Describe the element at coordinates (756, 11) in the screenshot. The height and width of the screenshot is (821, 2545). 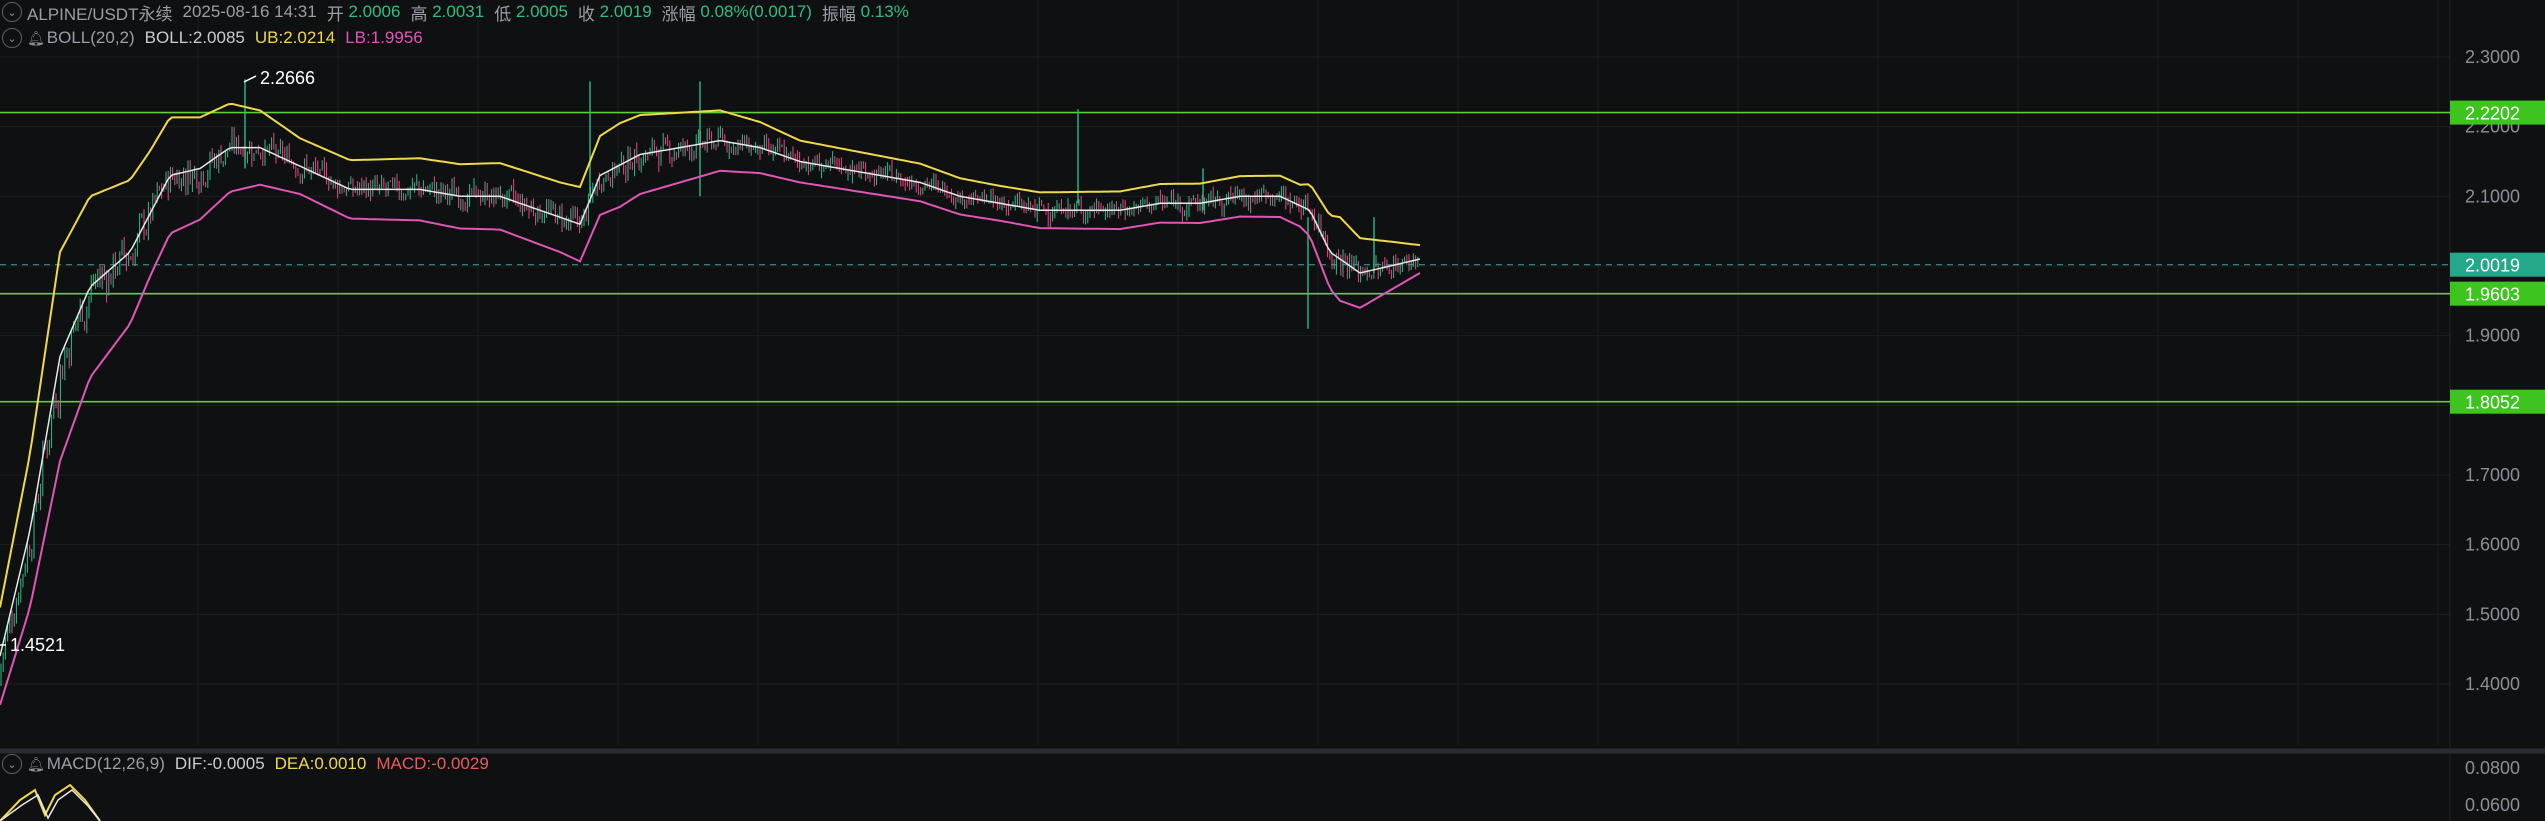
I see `change-value: 0.08%(0.0017)` at that location.